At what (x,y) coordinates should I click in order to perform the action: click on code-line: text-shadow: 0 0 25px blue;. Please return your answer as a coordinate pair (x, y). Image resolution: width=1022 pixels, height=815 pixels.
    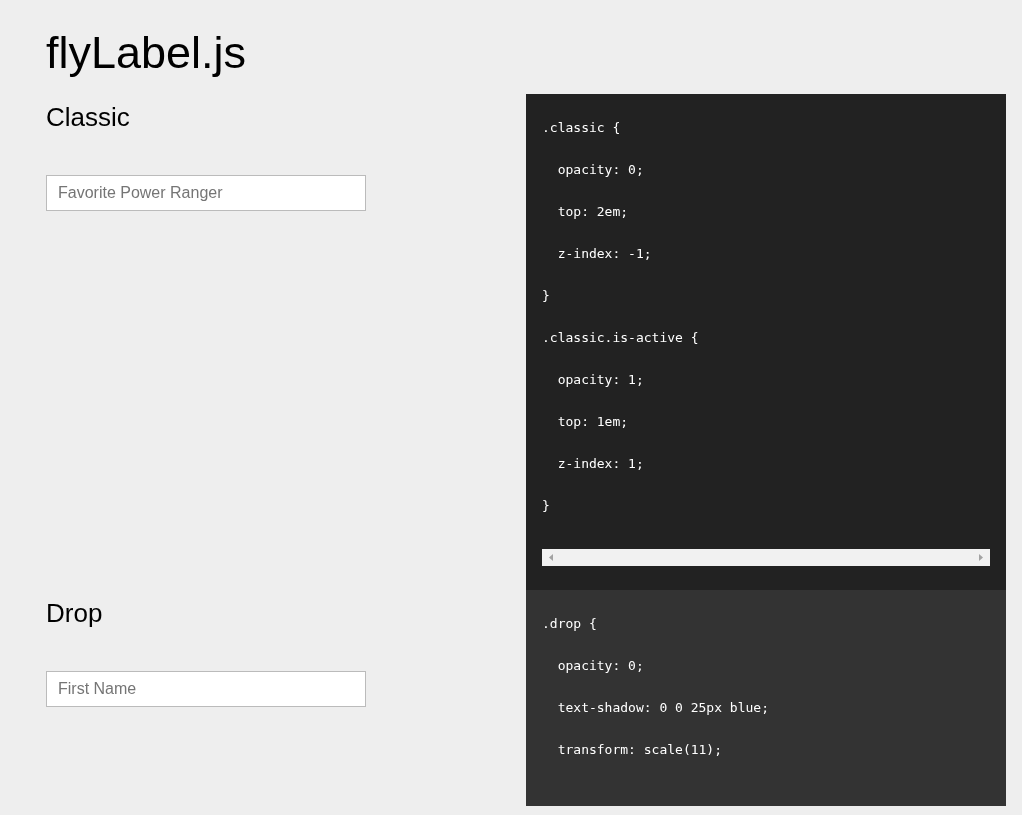
    Looking at the image, I should click on (662, 708).